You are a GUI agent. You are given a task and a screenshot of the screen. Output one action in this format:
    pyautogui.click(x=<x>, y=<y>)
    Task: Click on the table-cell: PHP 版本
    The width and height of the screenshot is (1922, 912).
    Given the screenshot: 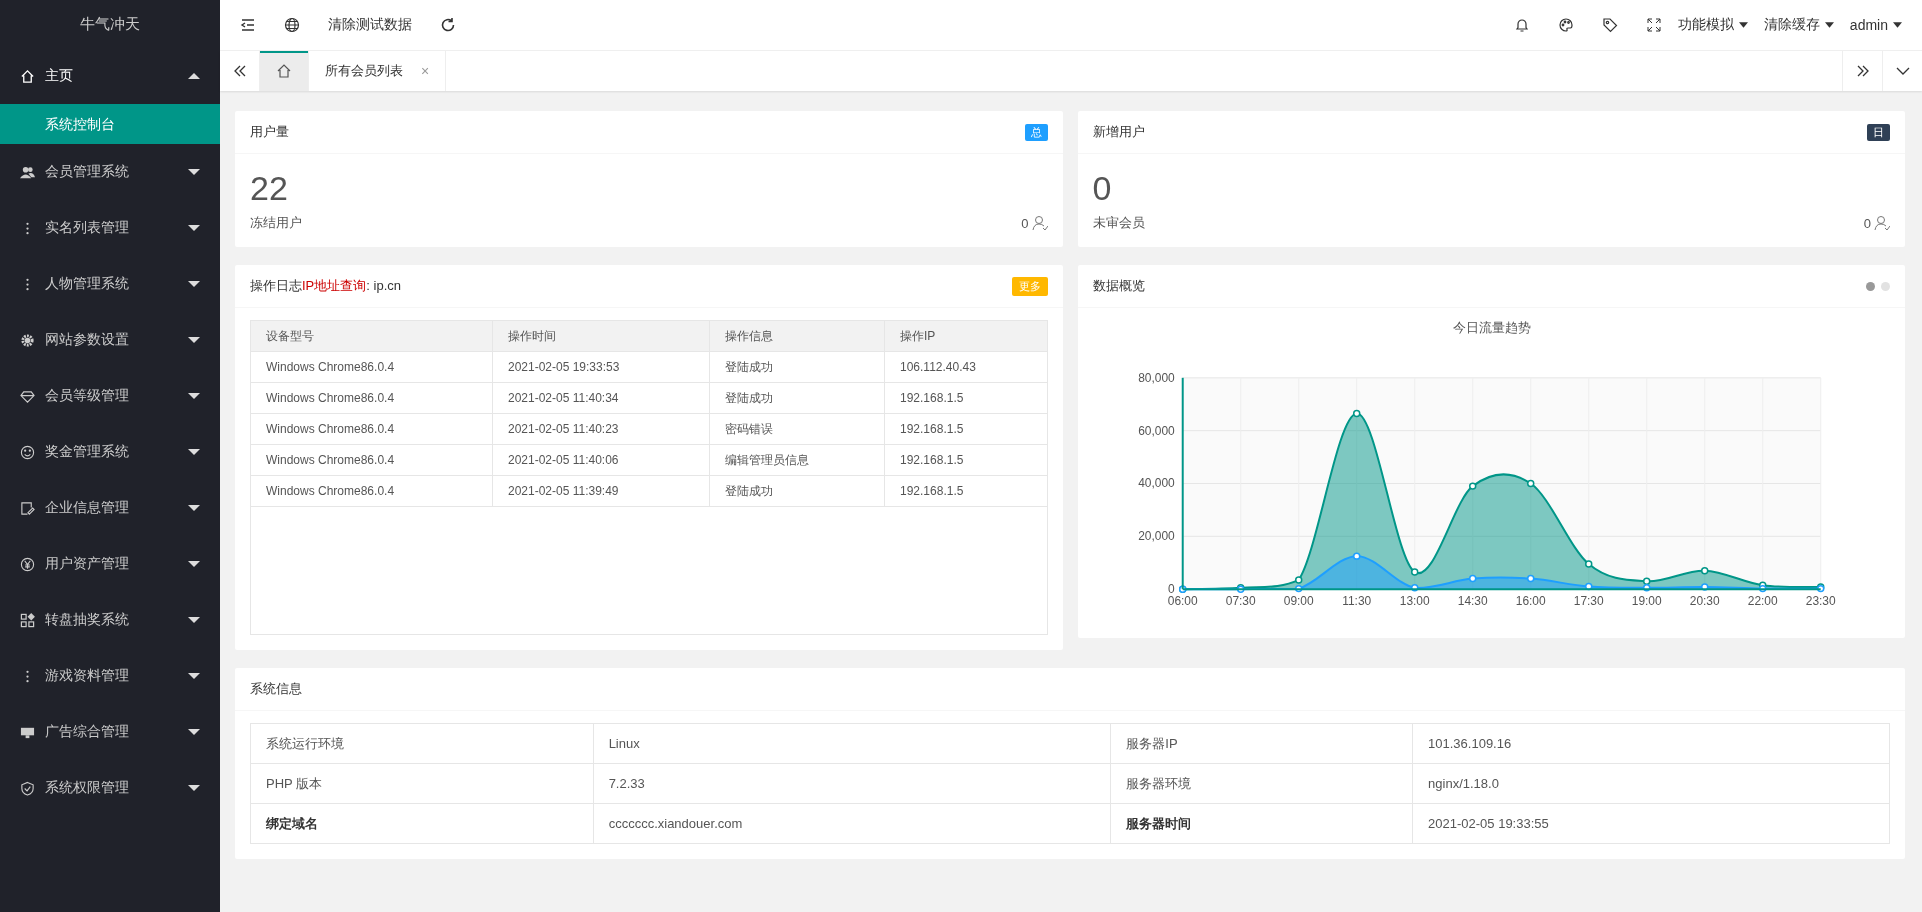 What is the action you would take?
    pyautogui.click(x=422, y=783)
    